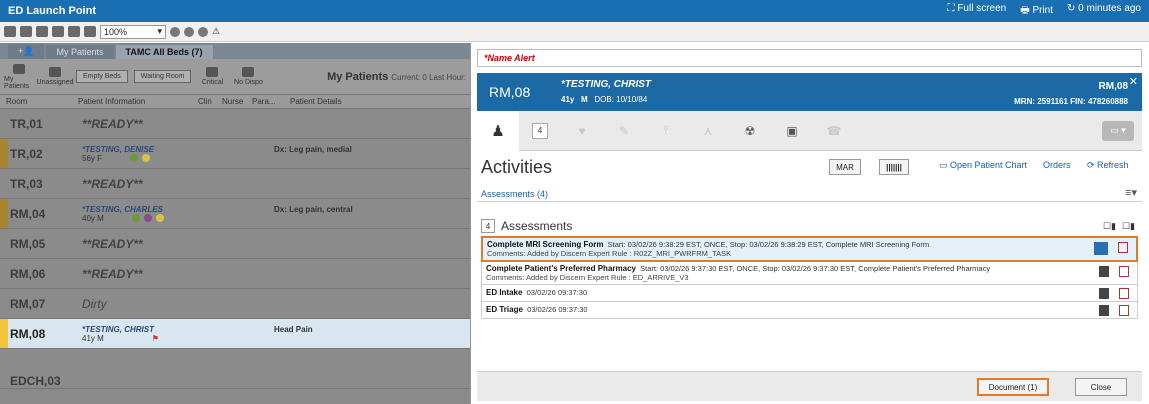  I want to click on menu-icon: ≡▾, so click(1131, 192).